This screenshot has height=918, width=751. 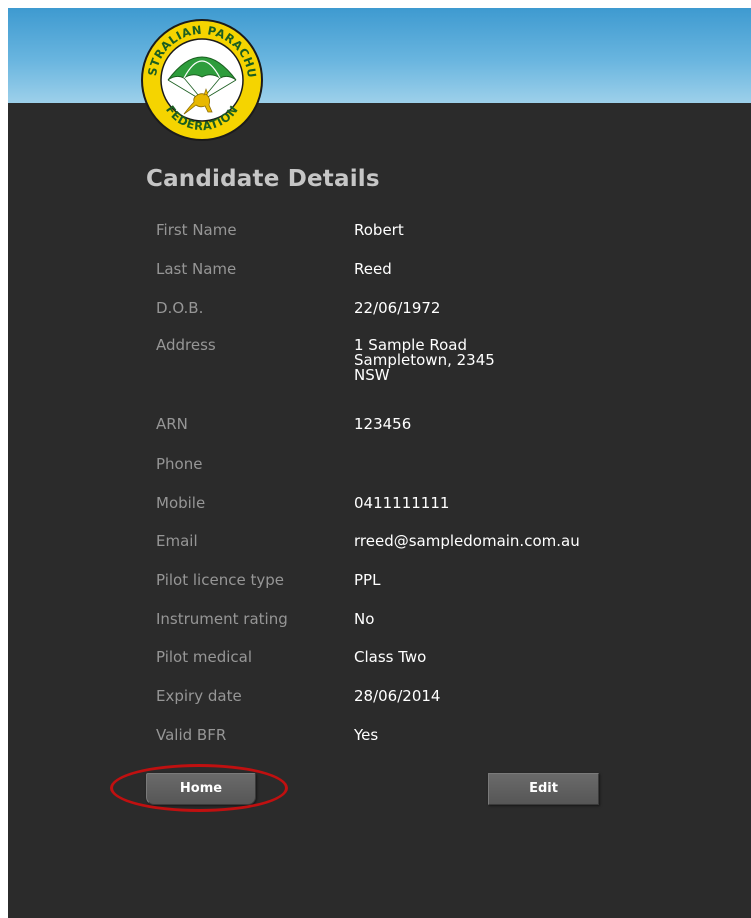 I want to click on detail-row-mobile: Mobile 0411111111, so click(x=436, y=512).